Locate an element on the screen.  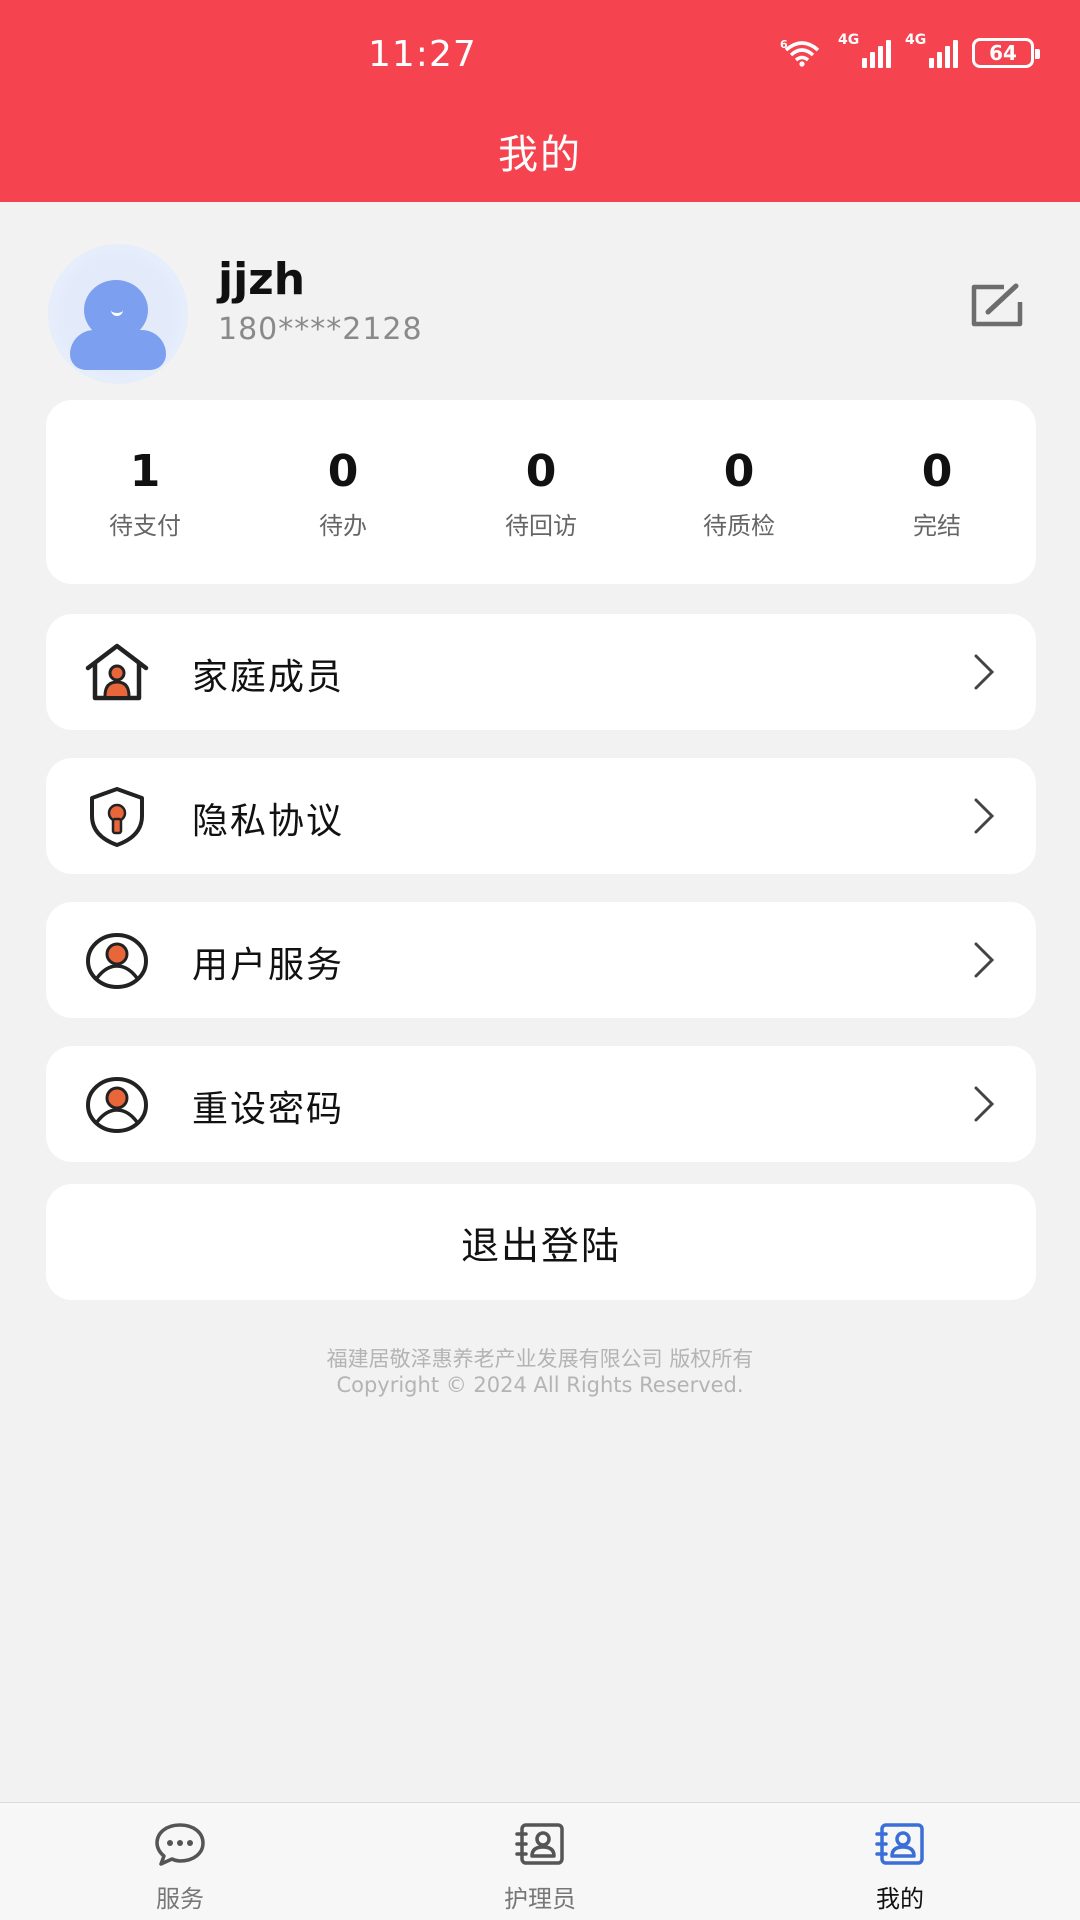
phone-number: 180****2128 is located at coordinates (320, 329).